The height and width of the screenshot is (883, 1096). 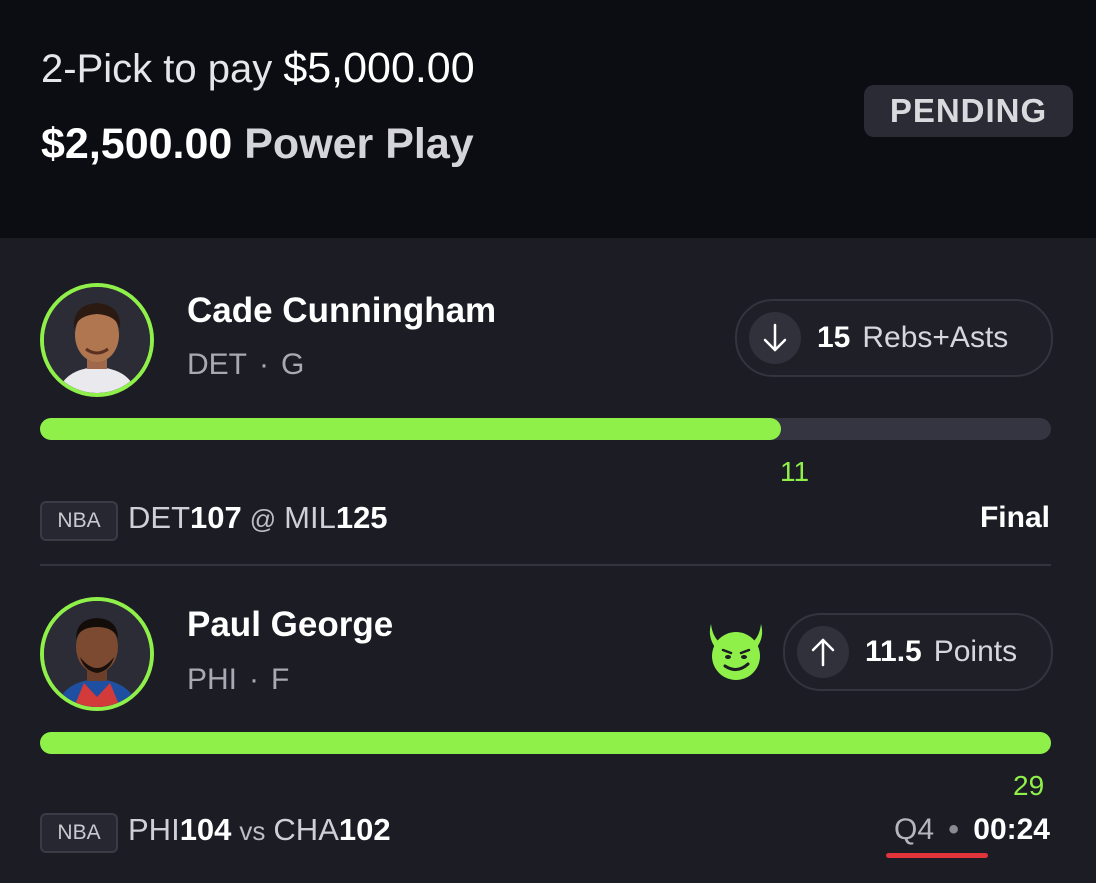 What do you see at coordinates (935, 337) in the screenshot?
I see `stat-type: Rebs+Asts` at bounding box center [935, 337].